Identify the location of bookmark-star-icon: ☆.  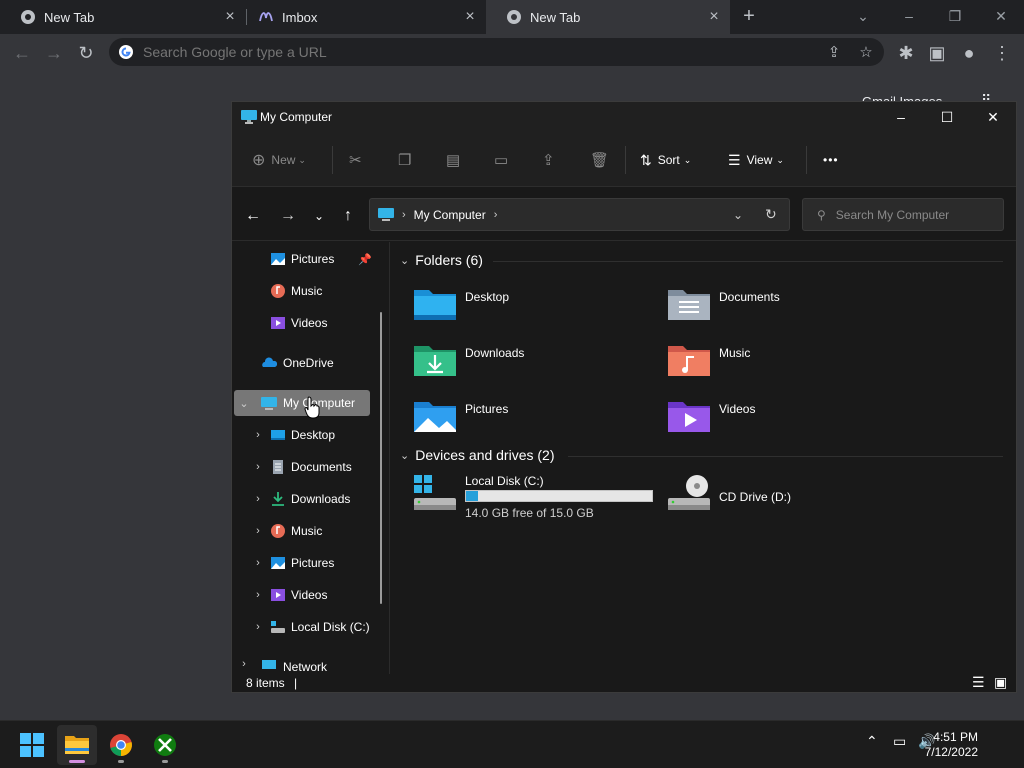
(866, 53).